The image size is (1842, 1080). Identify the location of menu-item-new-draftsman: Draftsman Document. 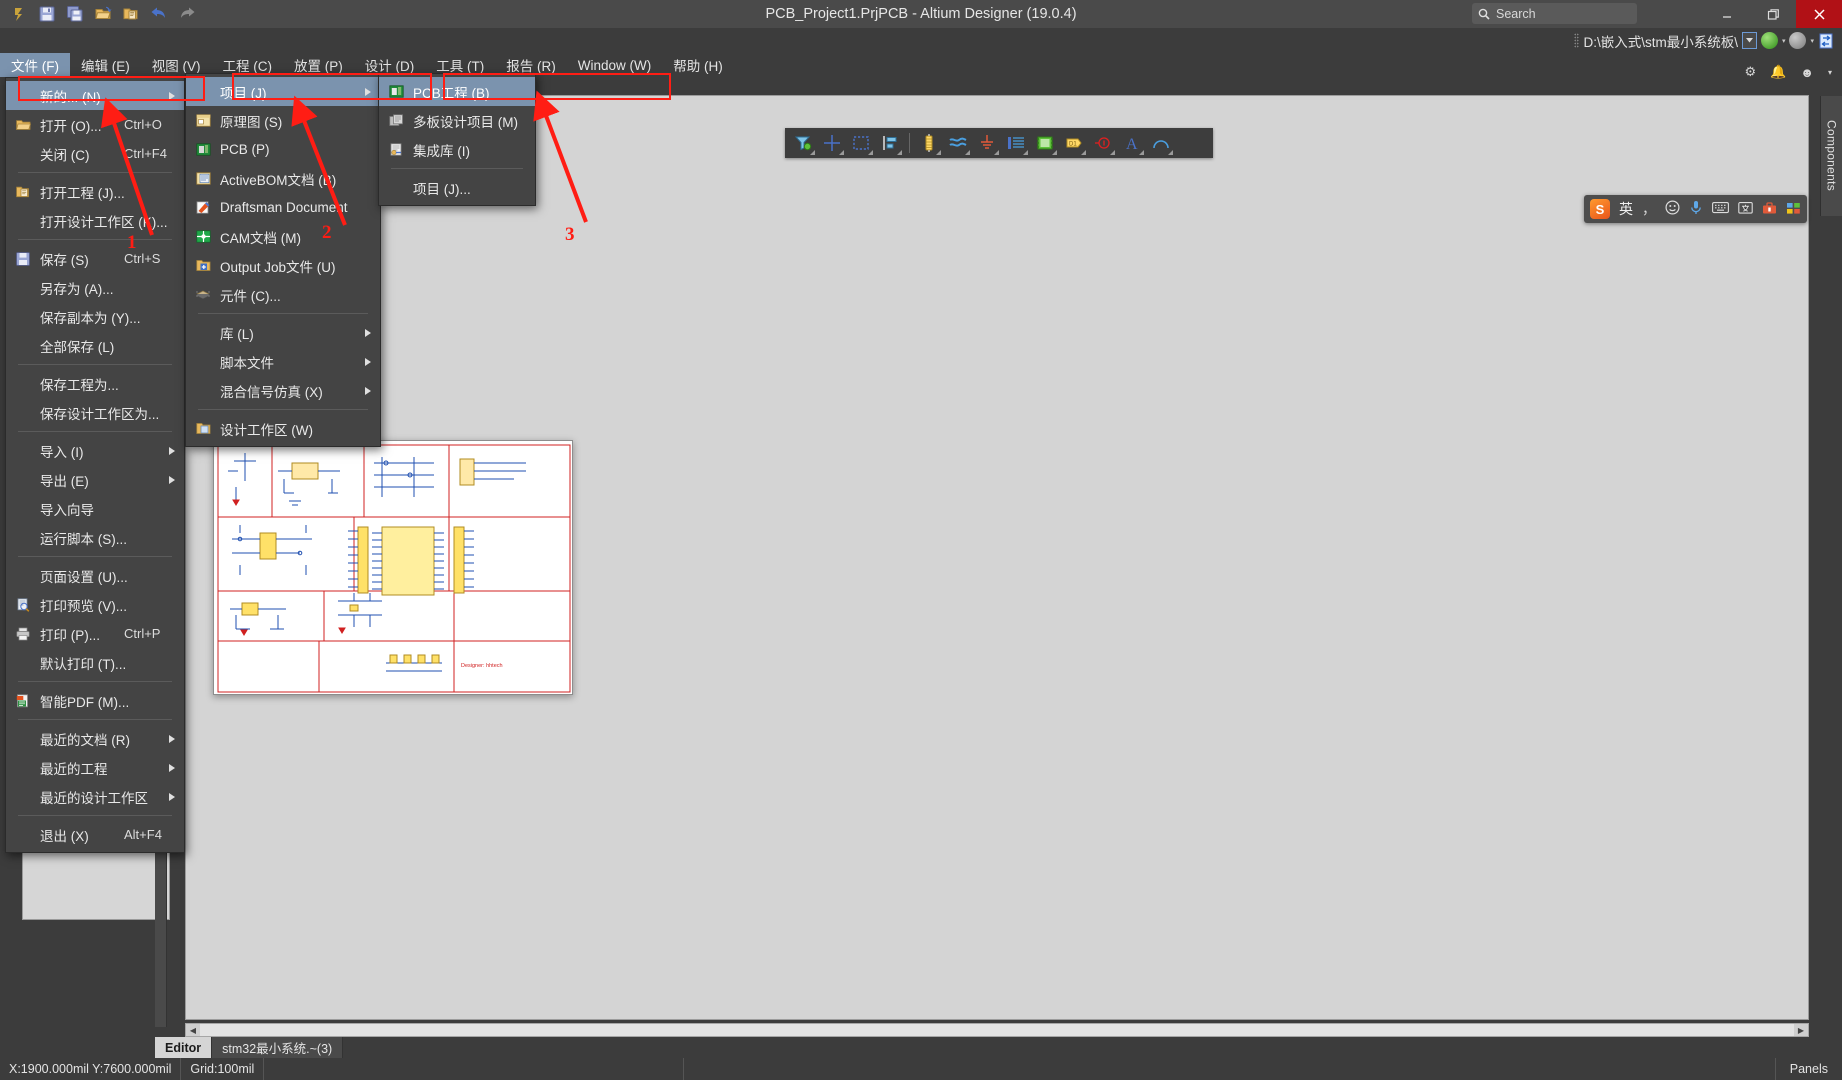
(283, 207).